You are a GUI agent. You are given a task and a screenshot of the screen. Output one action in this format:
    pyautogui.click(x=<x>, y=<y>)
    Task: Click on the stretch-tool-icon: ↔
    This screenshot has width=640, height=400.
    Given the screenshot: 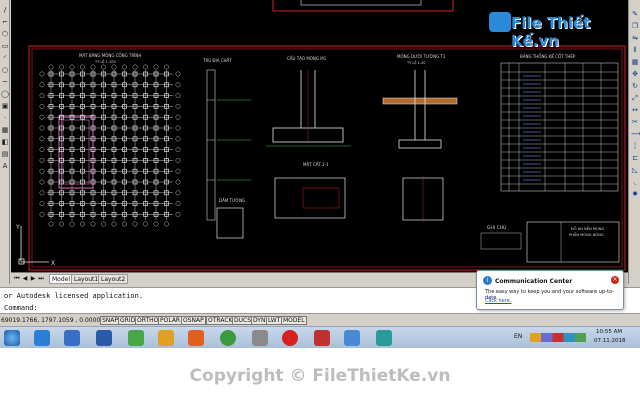 What is the action you would take?
    pyautogui.click(x=635, y=110)
    